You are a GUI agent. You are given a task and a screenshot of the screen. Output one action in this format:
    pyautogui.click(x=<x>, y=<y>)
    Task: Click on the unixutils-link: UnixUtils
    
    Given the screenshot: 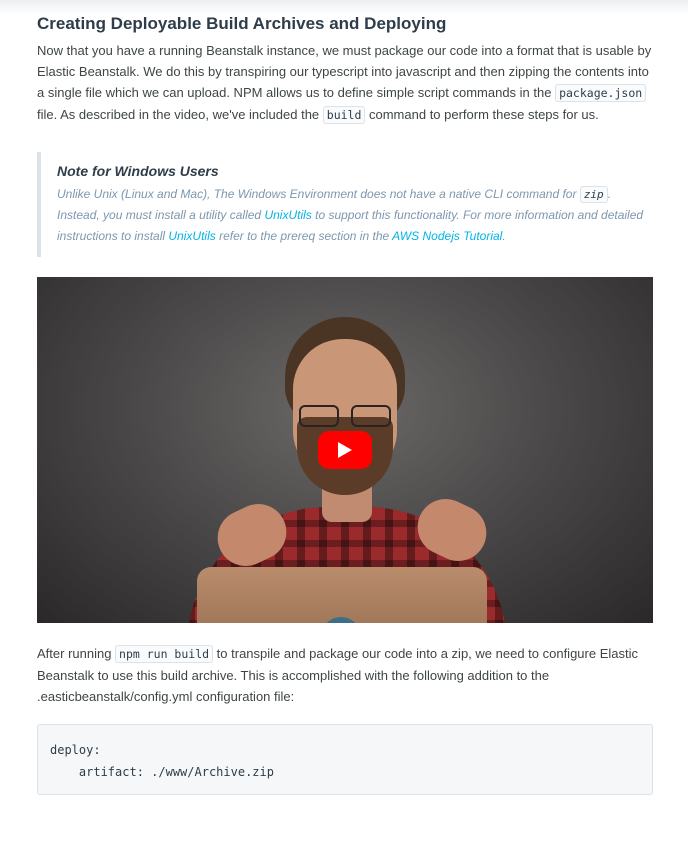 What is the action you would take?
    pyautogui.click(x=287, y=215)
    